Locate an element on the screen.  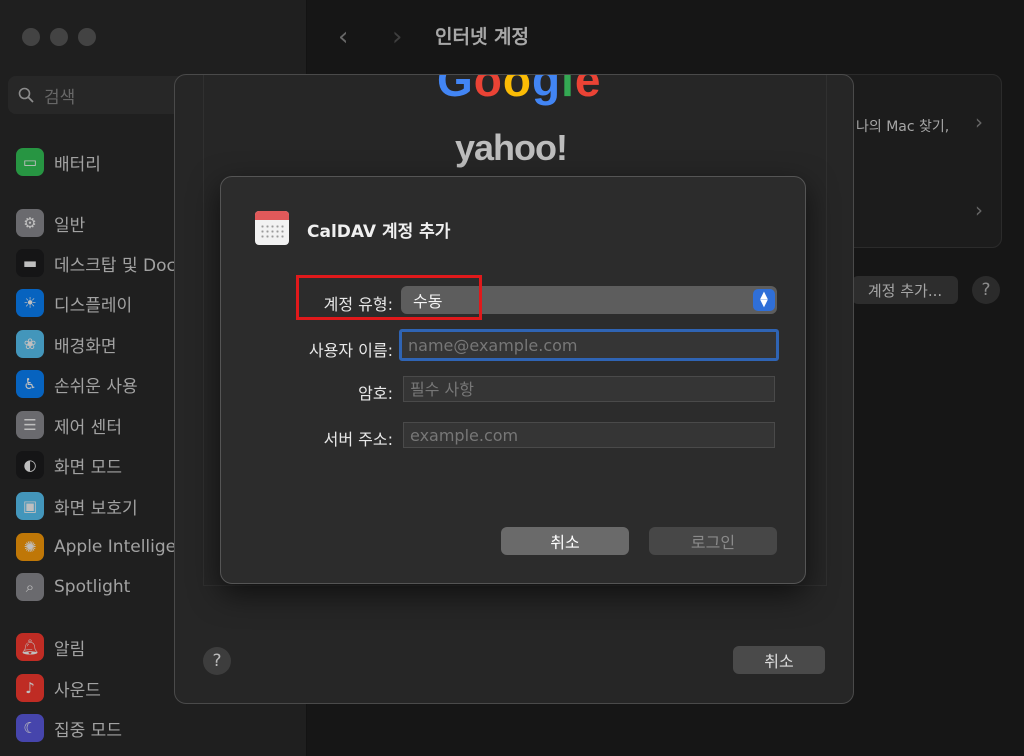
cancel-button: 취소 is located at coordinates (565, 541).